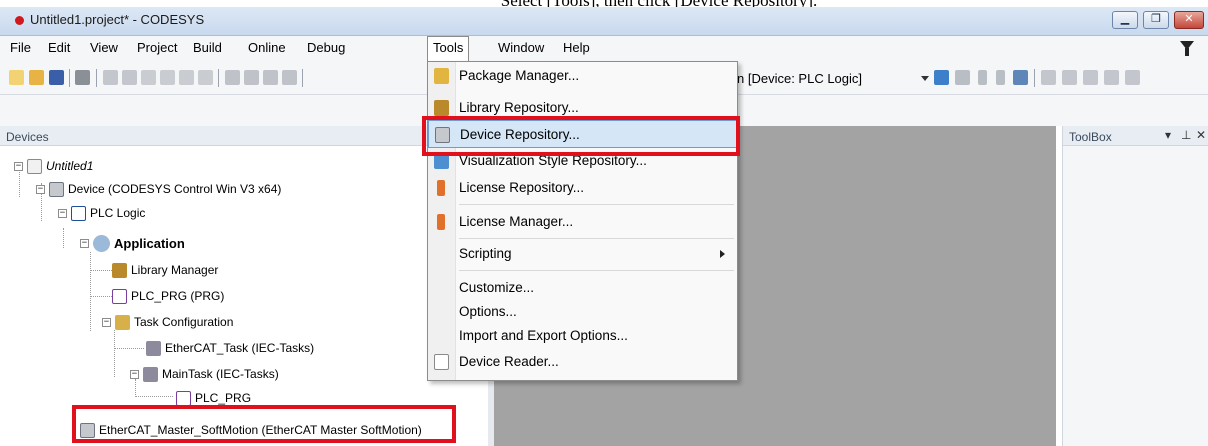 The width and height of the screenshot is (1208, 446). What do you see at coordinates (521, 47) in the screenshot?
I see `menu-window: Window` at bounding box center [521, 47].